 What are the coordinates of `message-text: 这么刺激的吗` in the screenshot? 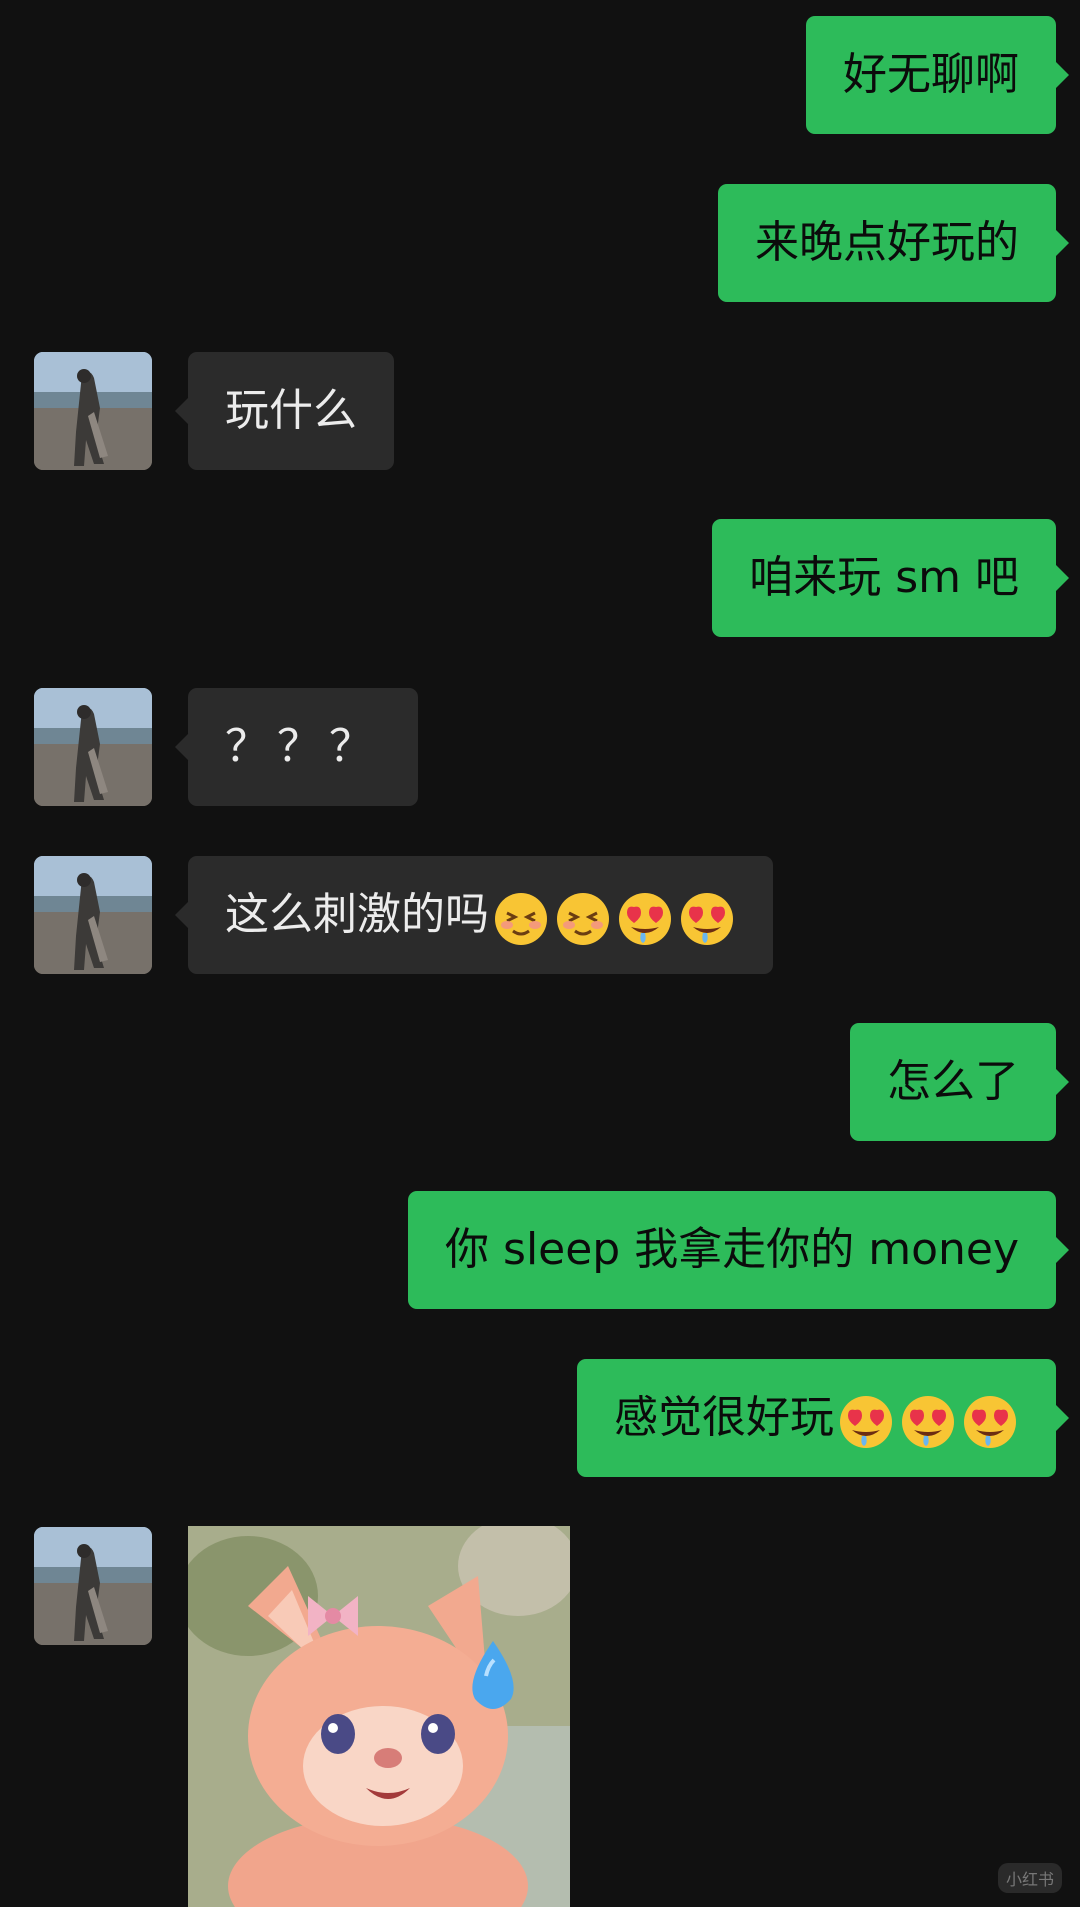 It's located at (357, 914).